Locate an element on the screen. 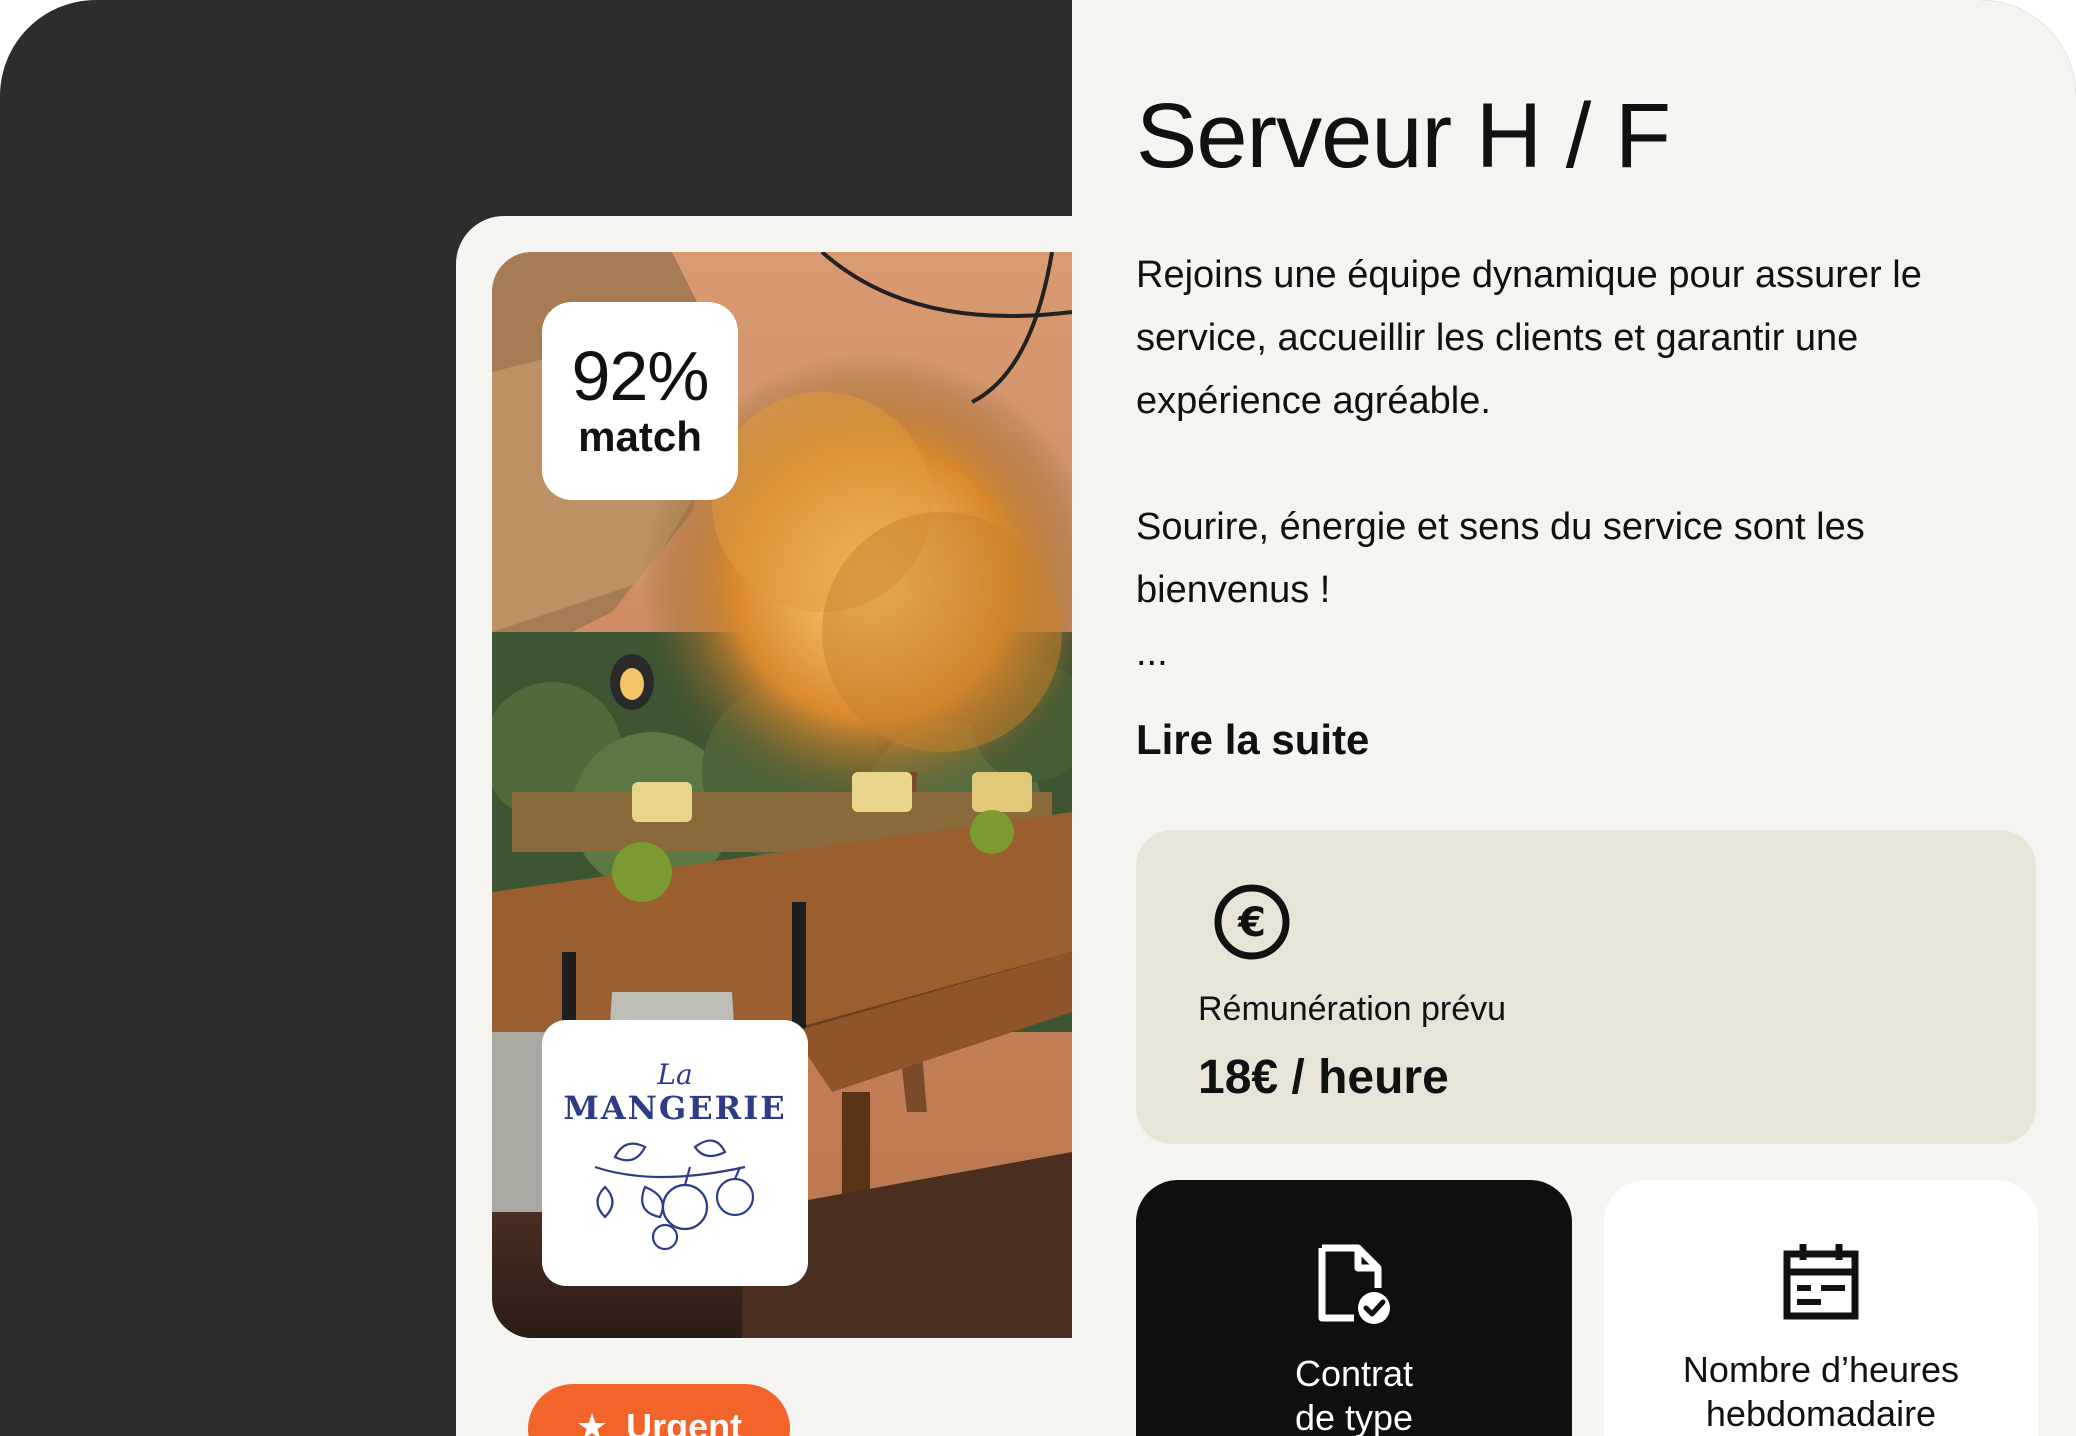 The image size is (2076, 1436). match-label: match is located at coordinates (640, 436).